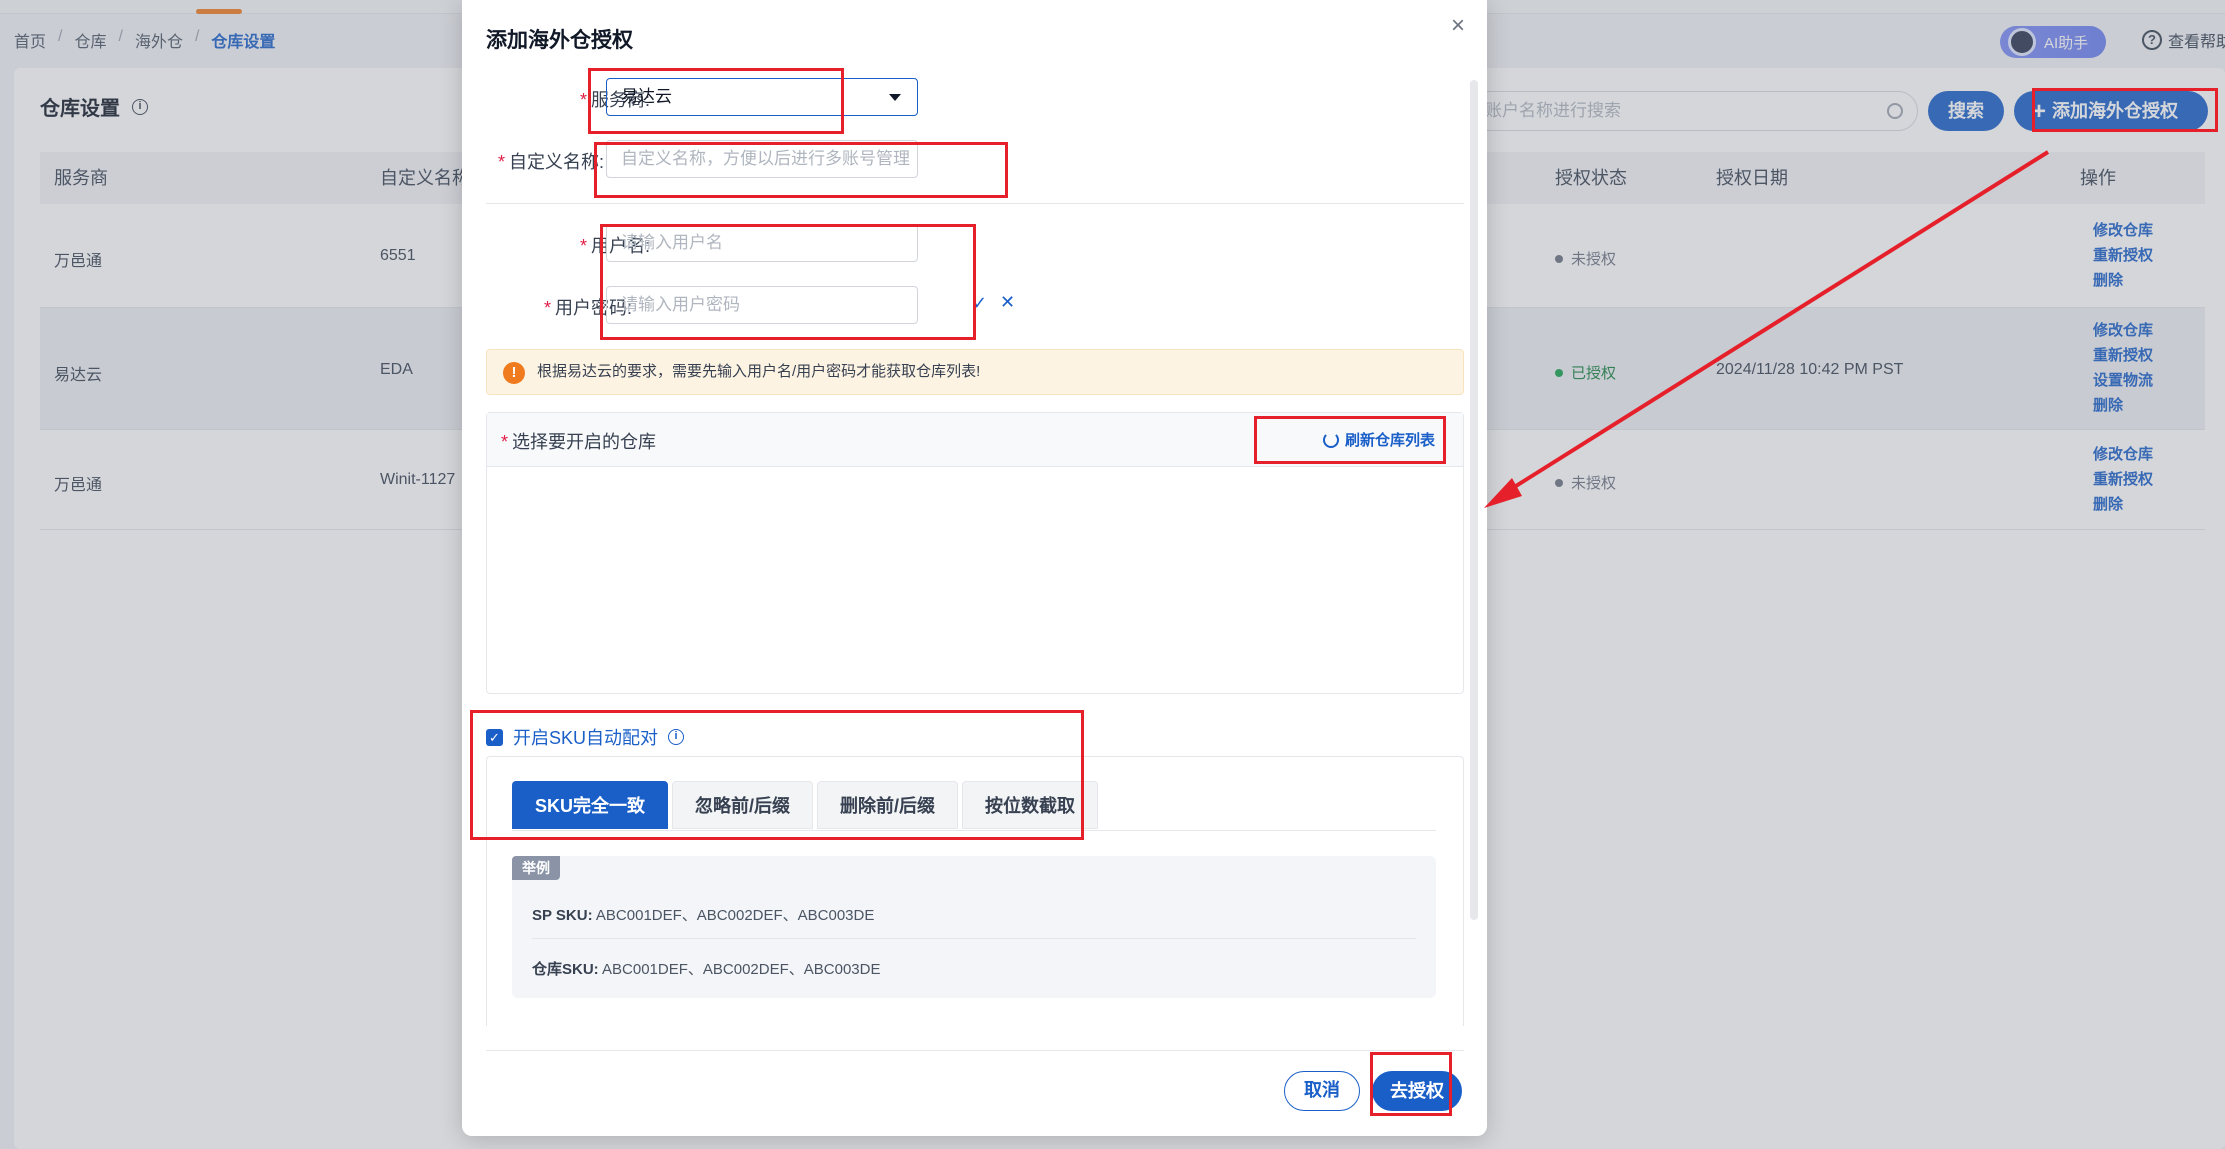  Describe the element at coordinates (556, 162) in the screenshot. I see `custom-name-label-text: 自定义名称:` at that location.